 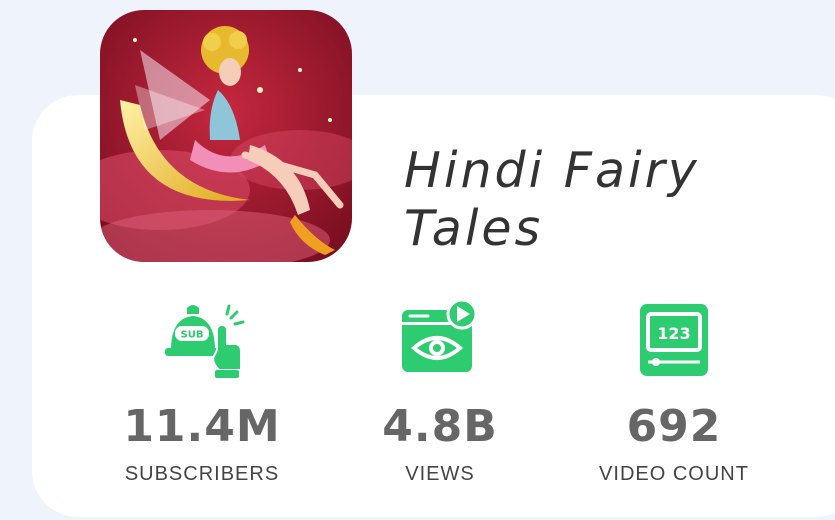 What do you see at coordinates (202, 426) in the screenshot?
I see `subscribers-value: 11.4M` at bounding box center [202, 426].